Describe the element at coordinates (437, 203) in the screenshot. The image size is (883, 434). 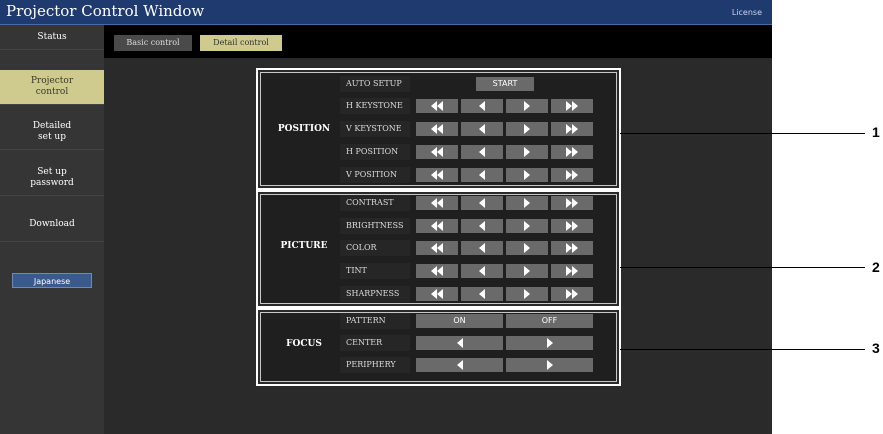
I see `contrast-fast-left-button` at that location.